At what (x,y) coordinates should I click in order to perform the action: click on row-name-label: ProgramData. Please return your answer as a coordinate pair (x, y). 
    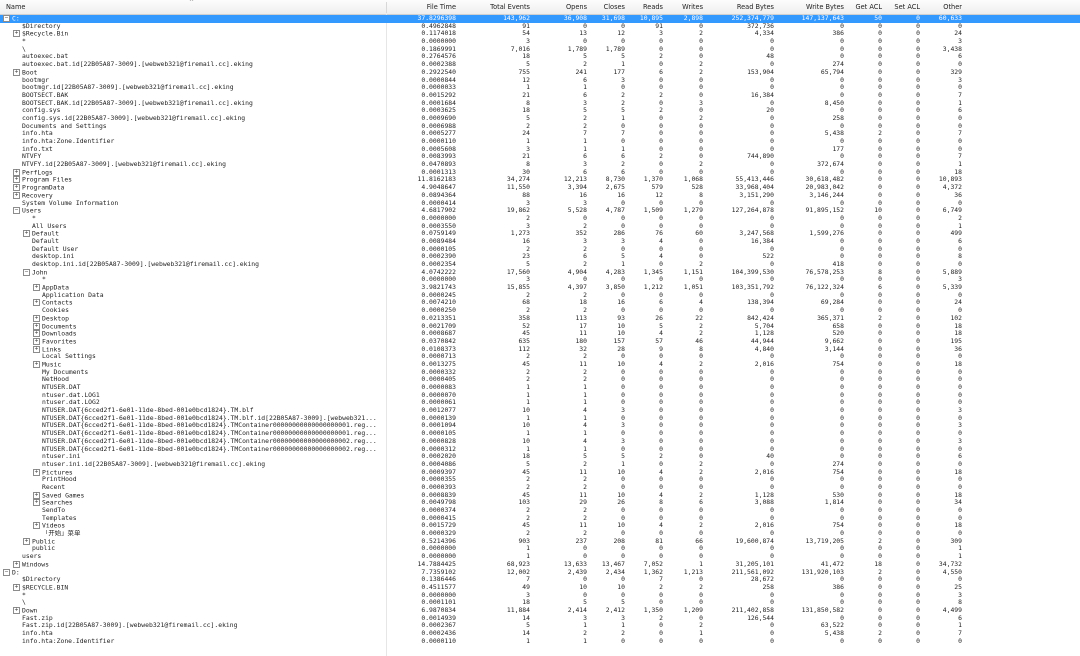
    Looking at the image, I should click on (43, 188).